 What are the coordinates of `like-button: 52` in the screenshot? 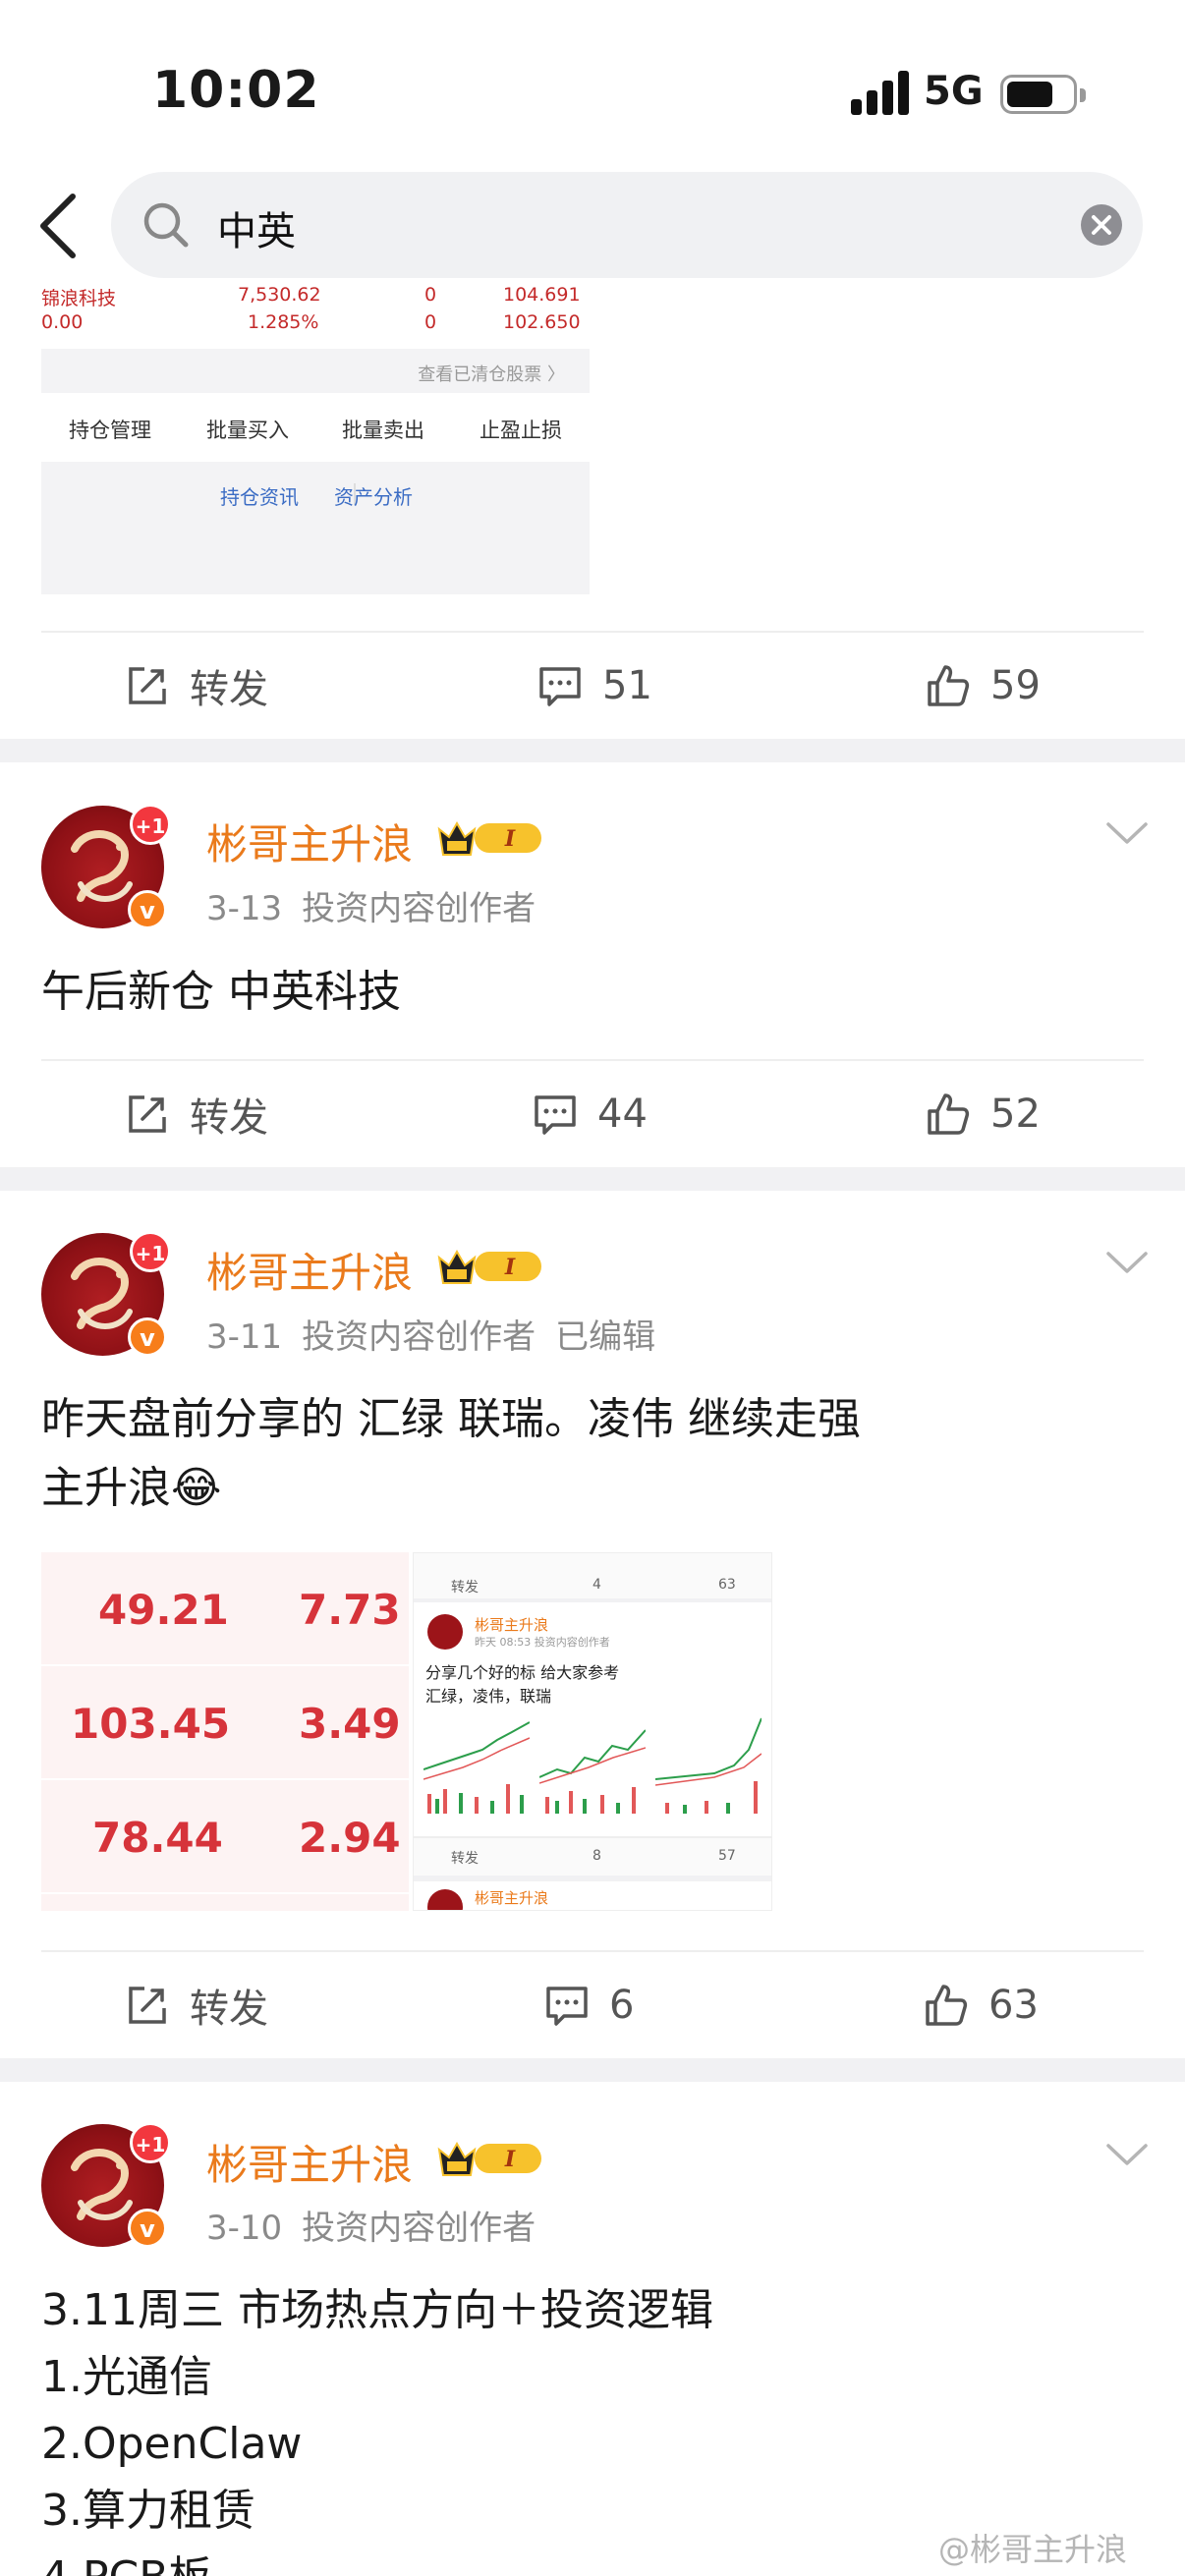 It's located at (984, 1114).